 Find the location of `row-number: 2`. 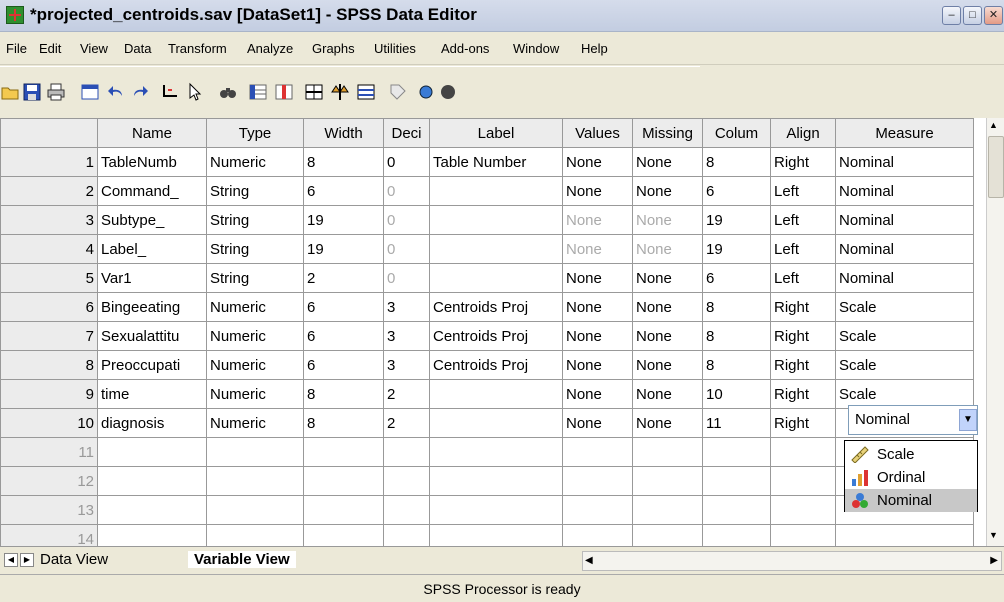

row-number: 2 is located at coordinates (49, 191).